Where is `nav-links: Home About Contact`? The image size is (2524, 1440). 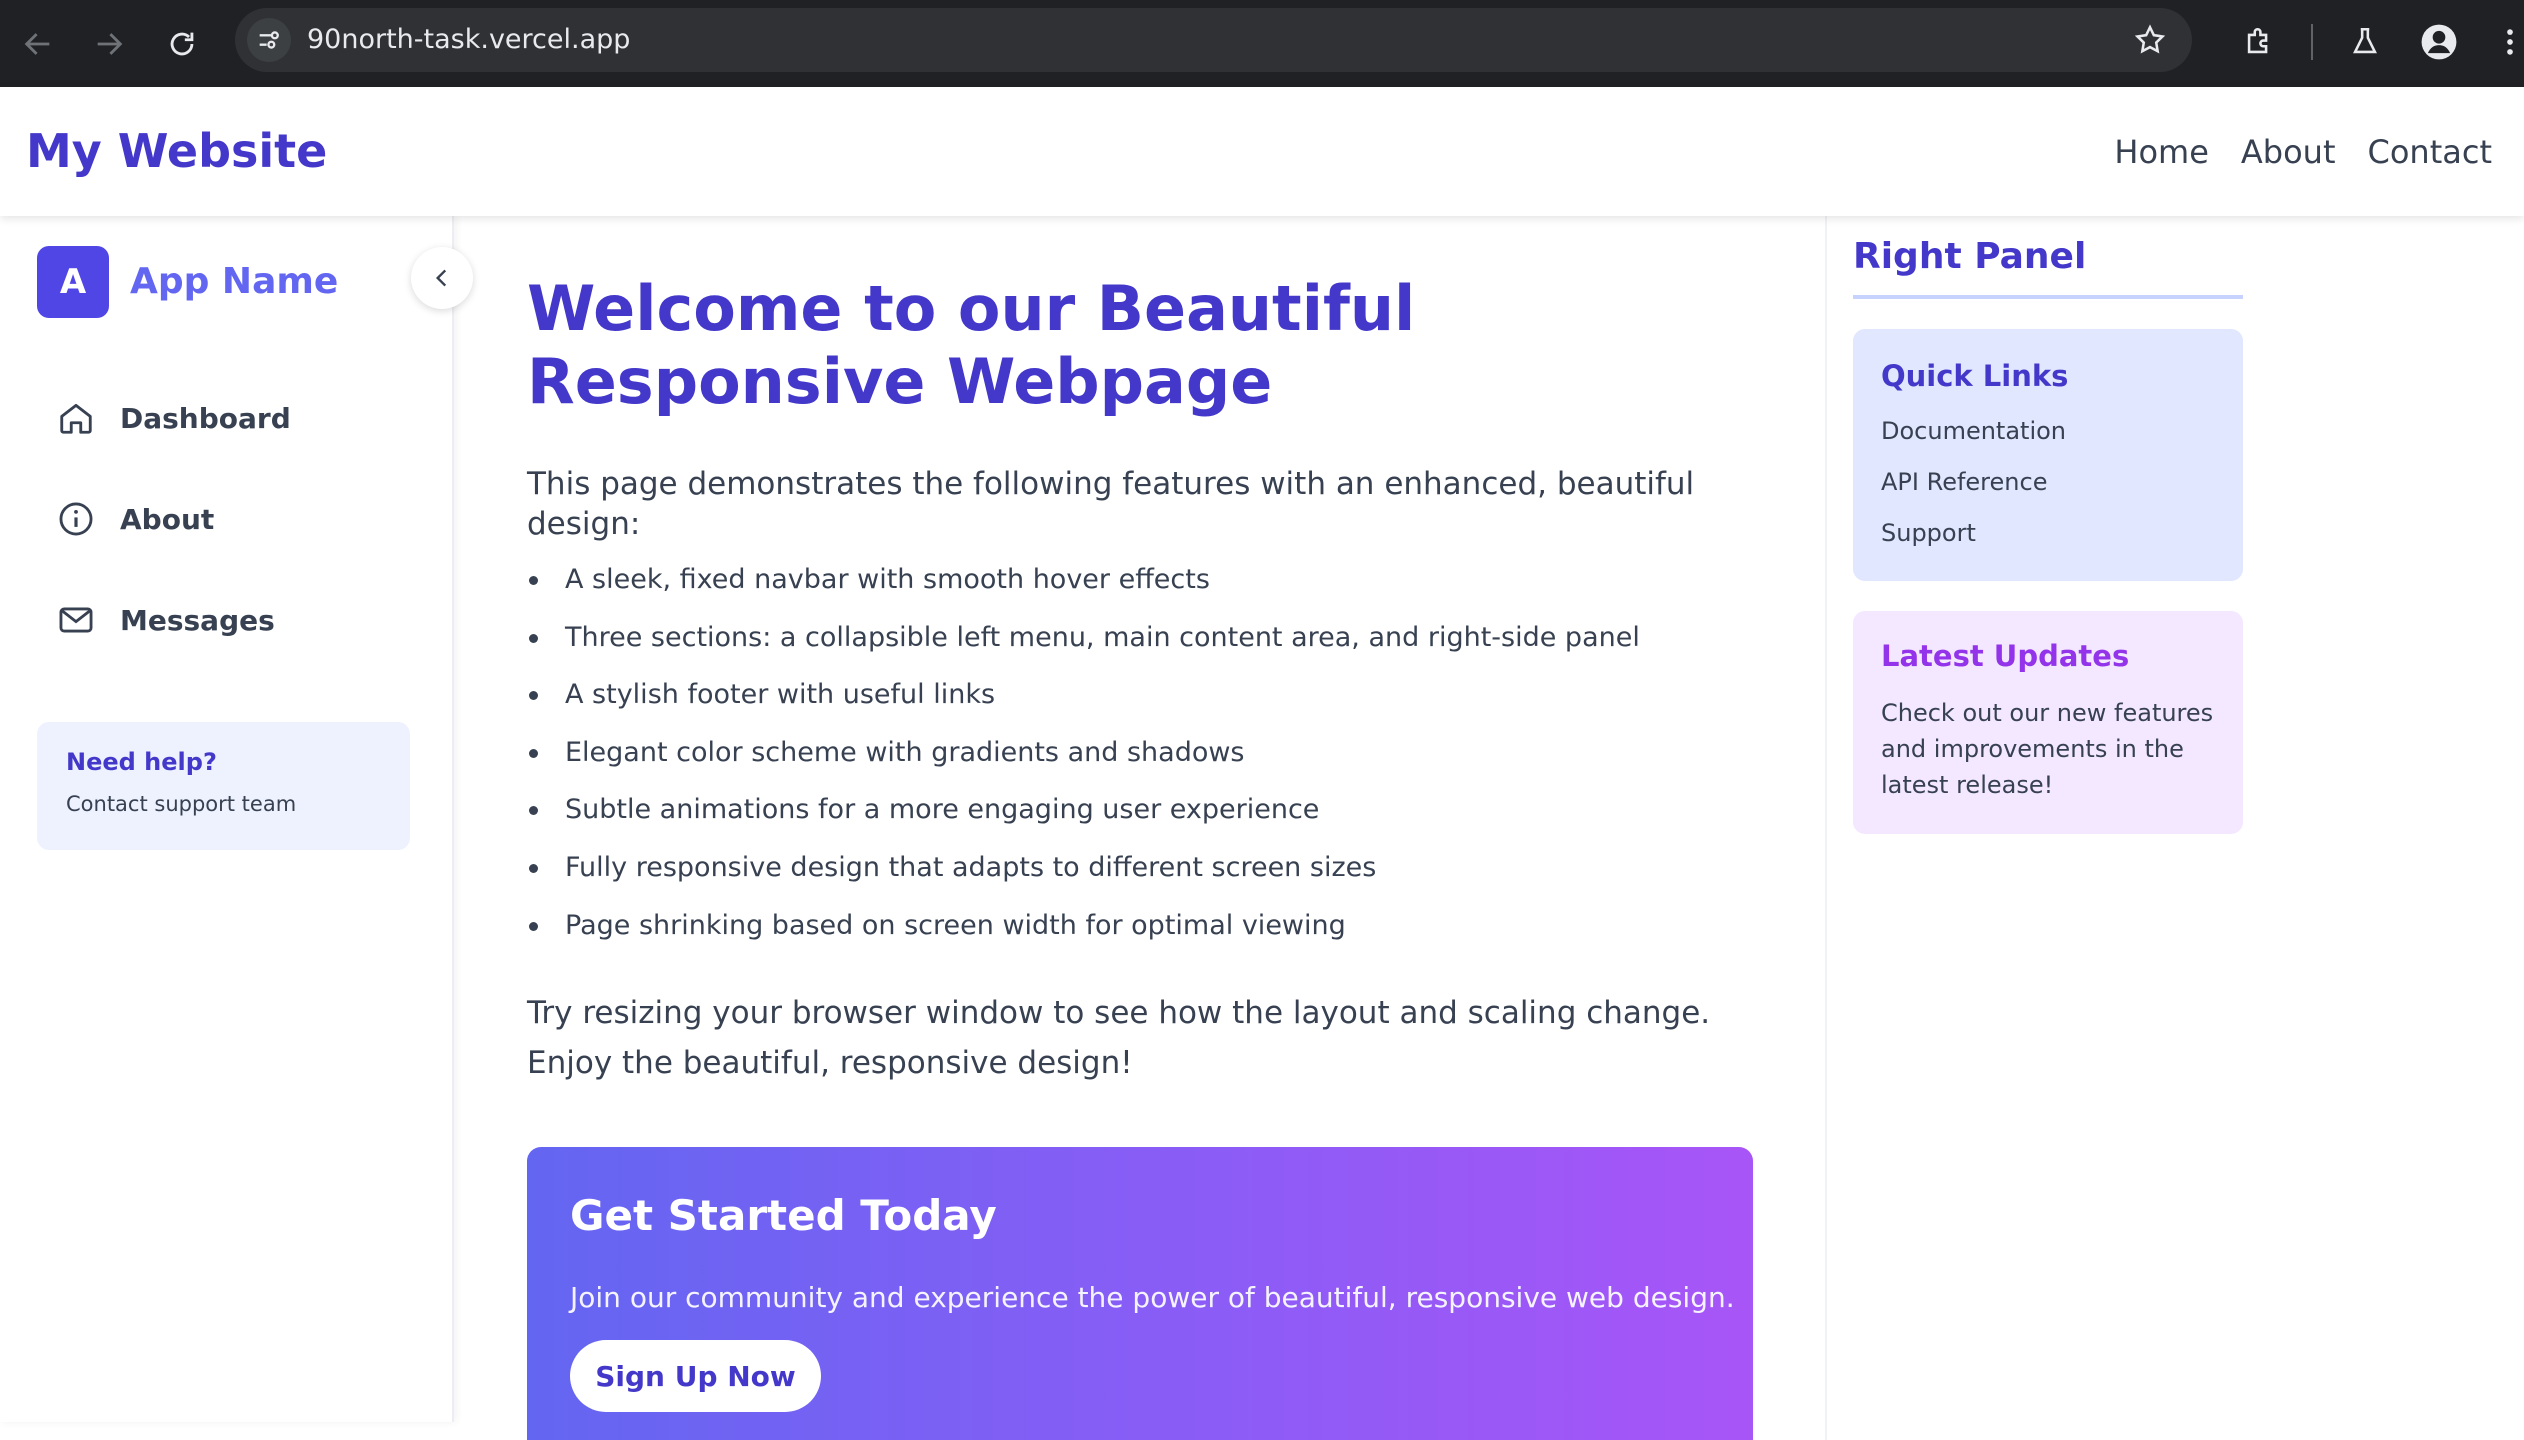 nav-links: Home About Contact is located at coordinates (2303, 151).